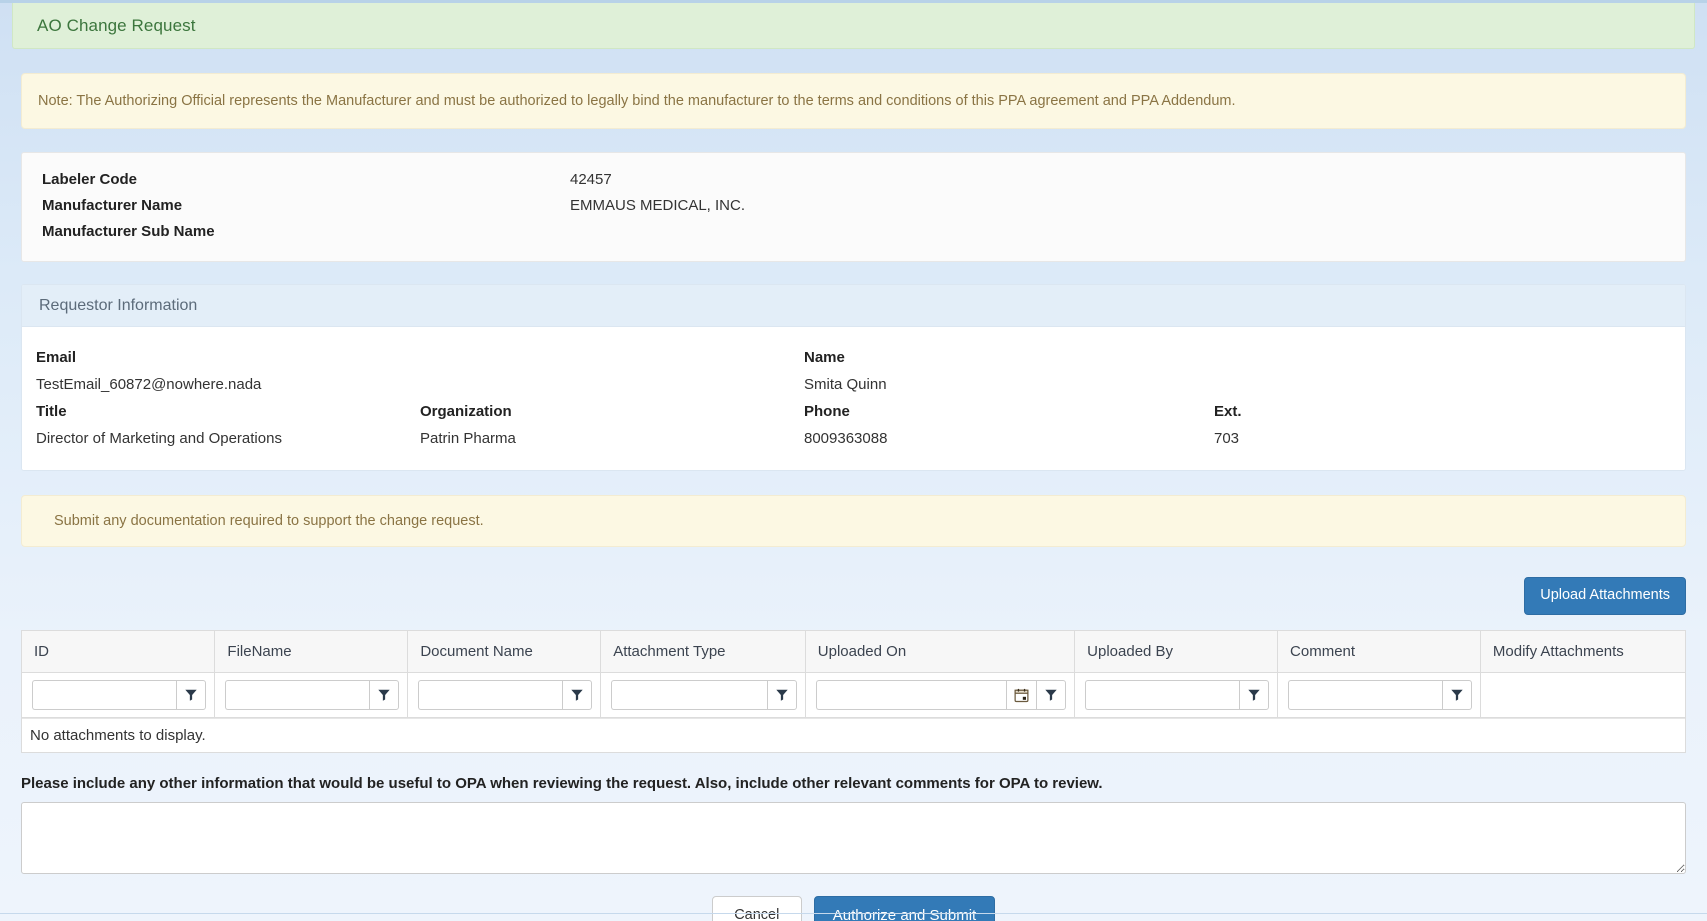  Describe the element at coordinates (591, 180) in the screenshot. I see `labeler-code-value: 42457` at that location.